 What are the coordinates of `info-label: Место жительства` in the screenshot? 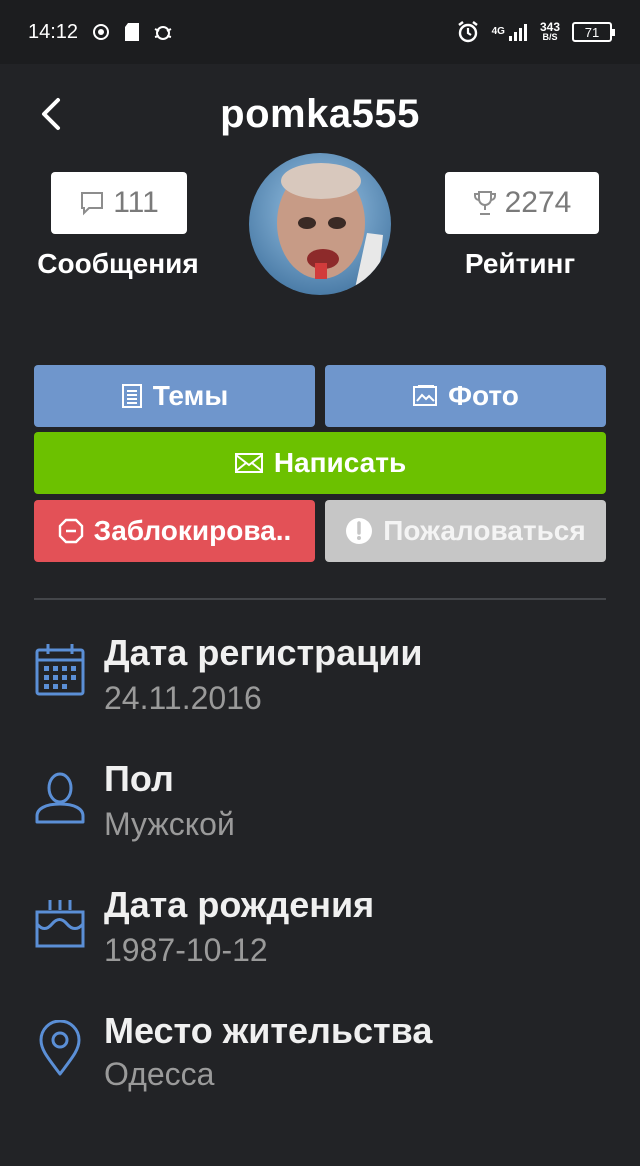 It's located at (268, 1030).